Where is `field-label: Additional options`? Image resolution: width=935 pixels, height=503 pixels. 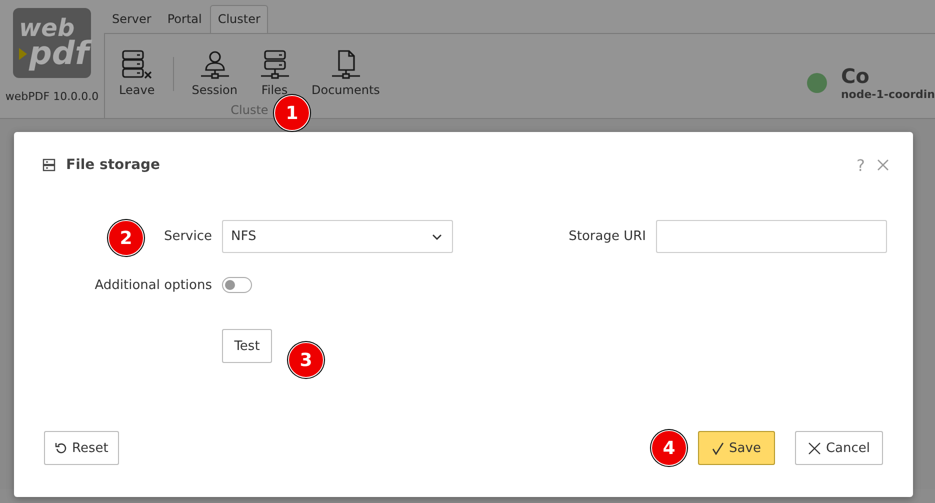 field-label: Additional options is located at coordinates (153, 285).